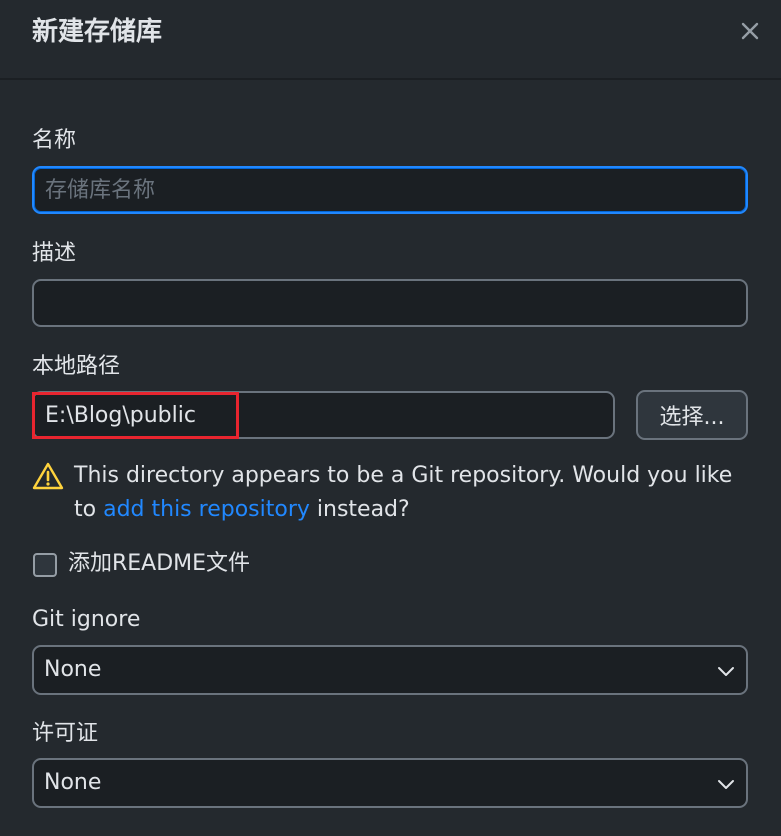 This screenshot has width=781, height=836. Describe the element at coordinates (97, 32) in the screenshot. I see `dialog-title: 新建存储库` at that location.